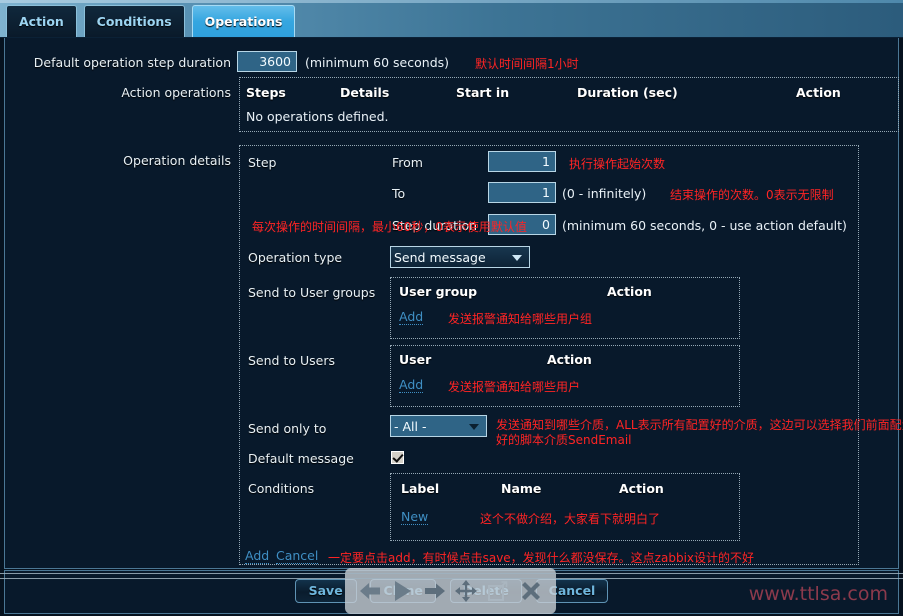  What do you see at coordinates (317, 116) in the screenshot?
I see `no-operations-text: No operations defined.` at bounding box center [317, 116].